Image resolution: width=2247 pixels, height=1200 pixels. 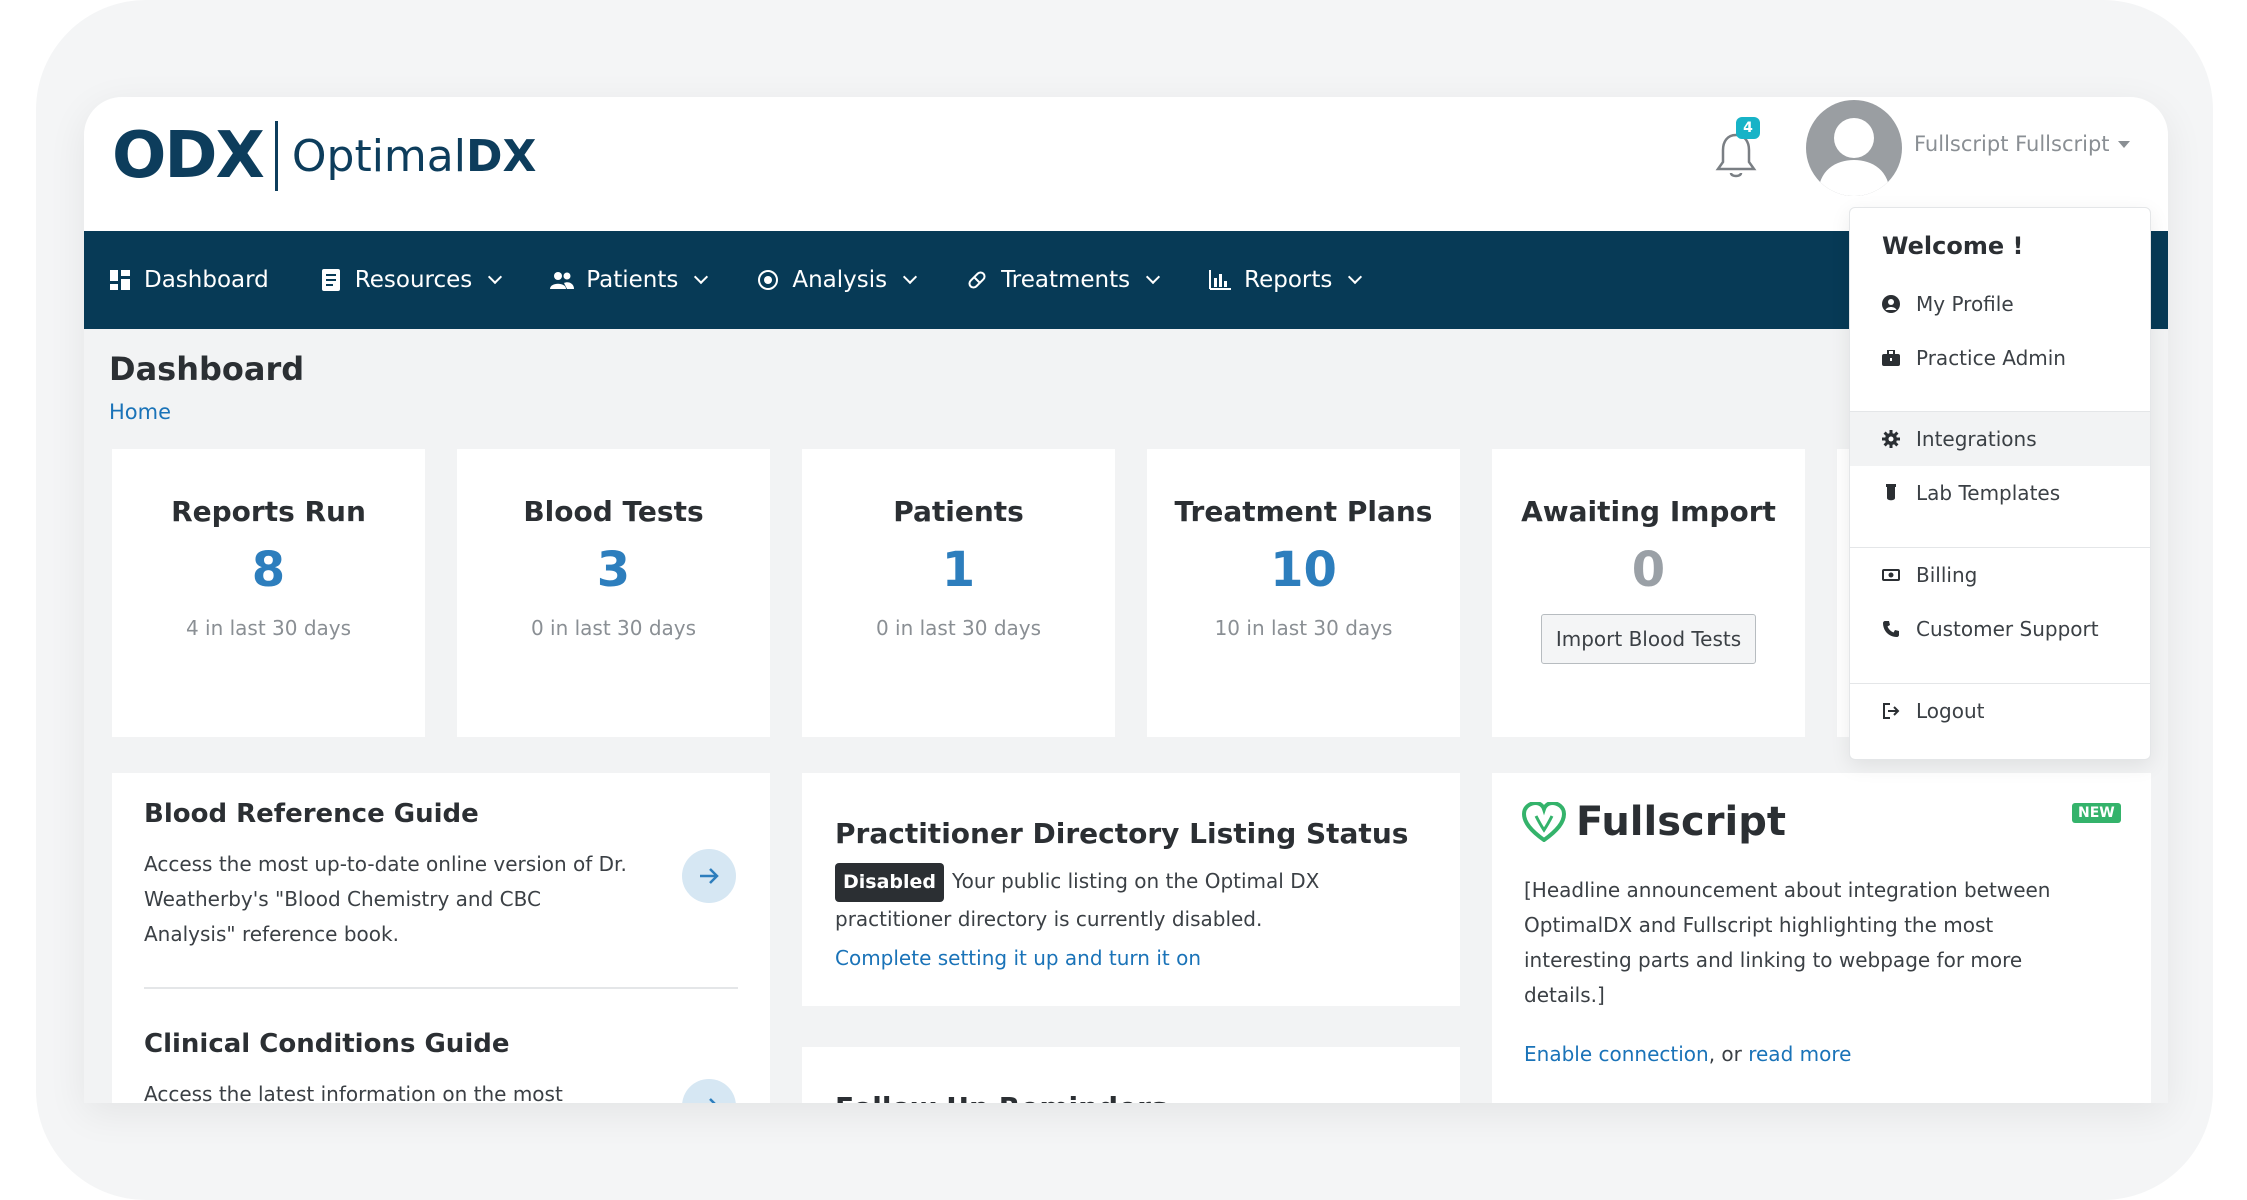 I want to click on nav-resources: Resources, so click(x=411, y=280).